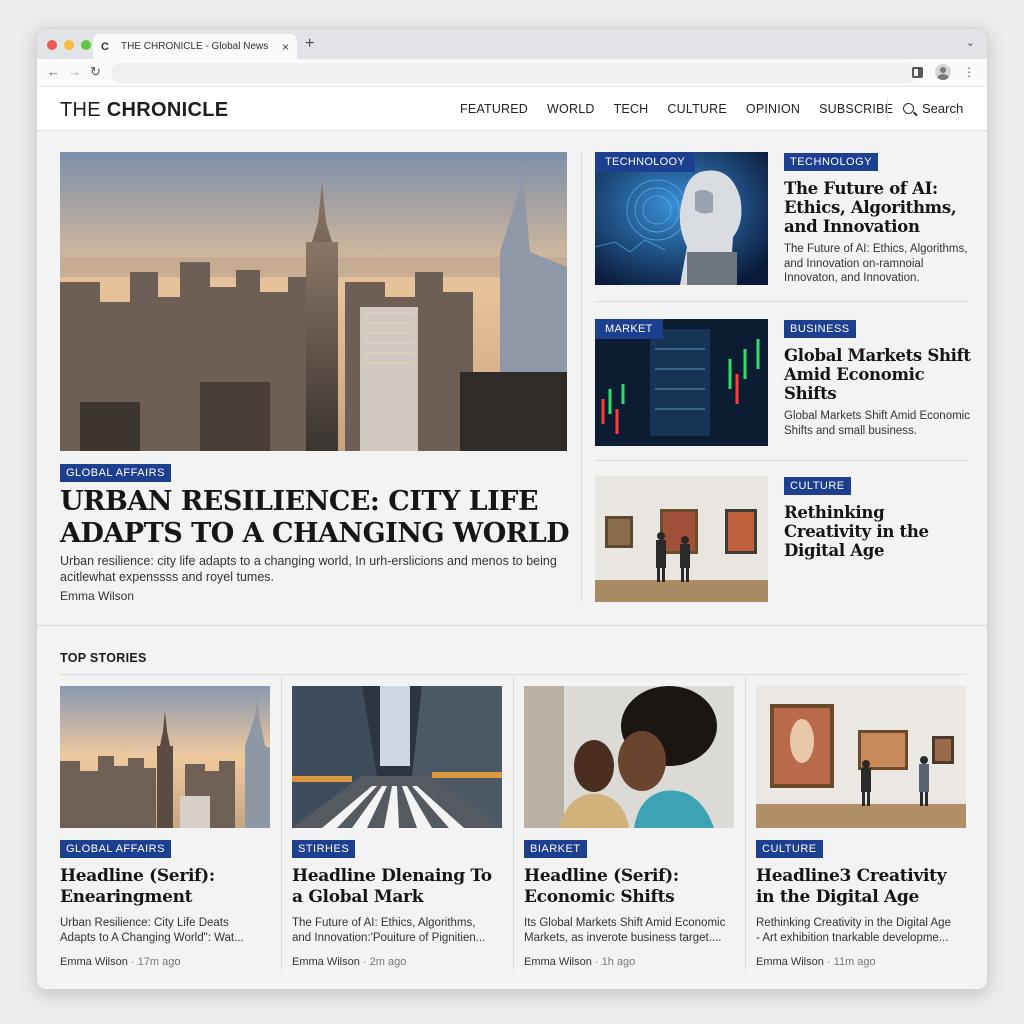 This screenshot has height=1024, width=1024. I want to click on nav-world: WORLD, so click(571, 109).